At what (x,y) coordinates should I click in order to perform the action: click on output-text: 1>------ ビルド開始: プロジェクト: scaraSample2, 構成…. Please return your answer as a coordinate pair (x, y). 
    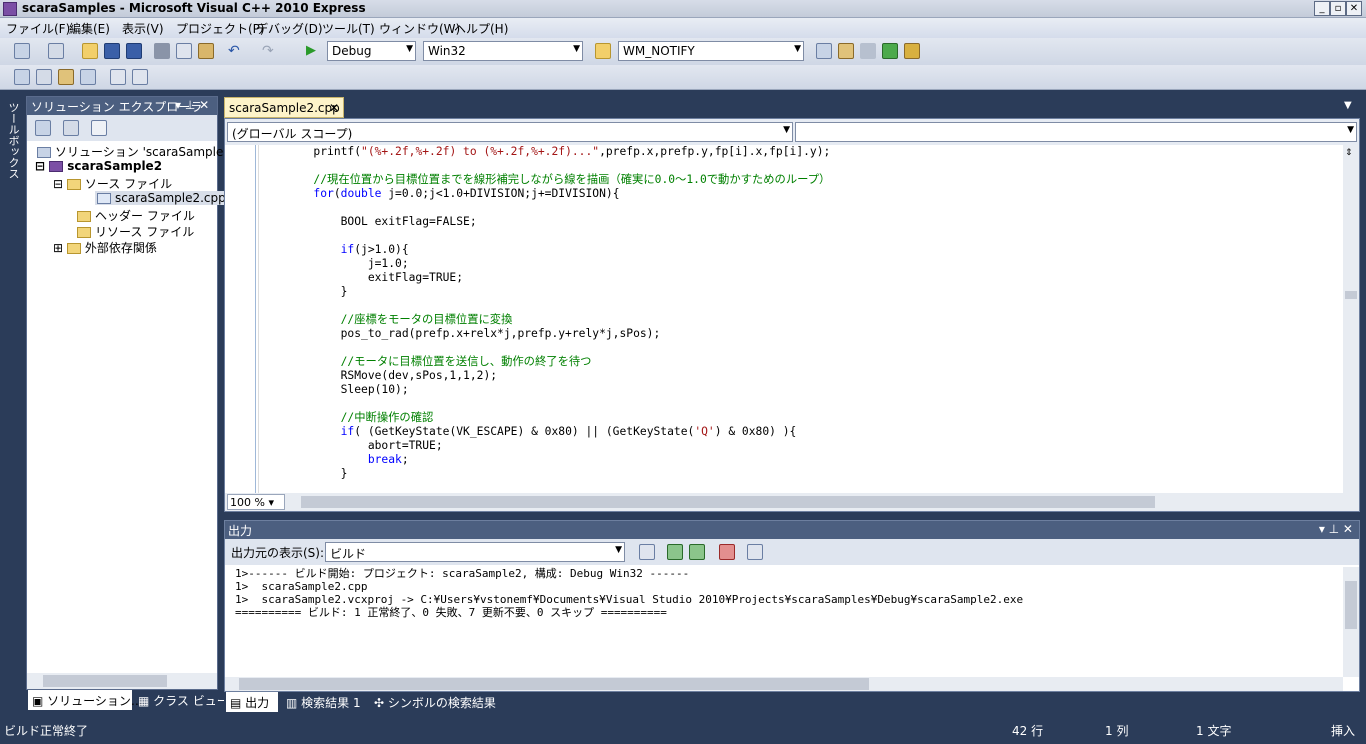
    Looking at the image, I should click on (629, 593).